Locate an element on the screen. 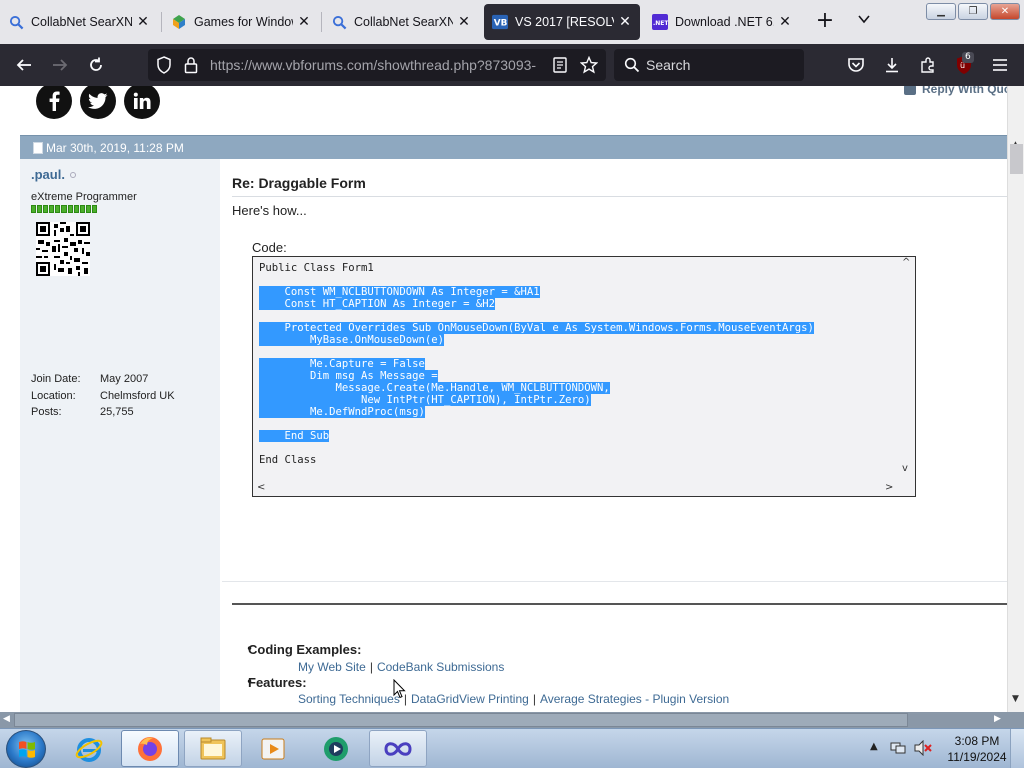 This screenshot has height=768, width=1024. list-all-tabs-button is located at coordinates (864, 22).